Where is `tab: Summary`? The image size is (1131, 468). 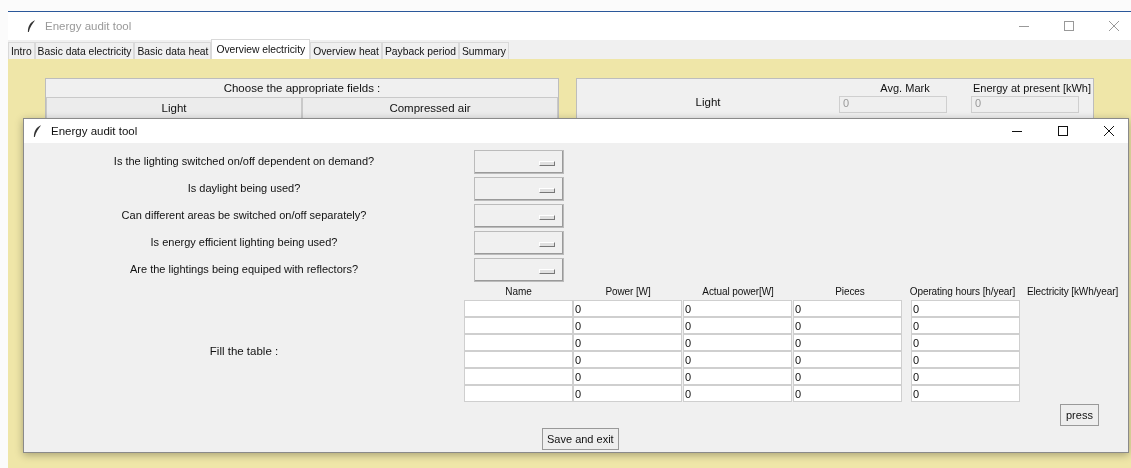 tab: Summary is located at coordinates (483, 50).